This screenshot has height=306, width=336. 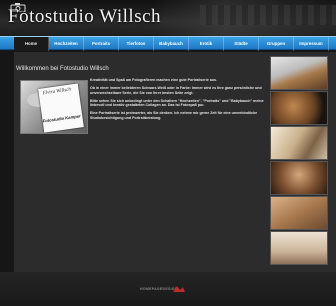 What do you see at coordinates (268, 15) in the screenshot?
I see `film-strip-decoration` at bounding box center [268, 15].